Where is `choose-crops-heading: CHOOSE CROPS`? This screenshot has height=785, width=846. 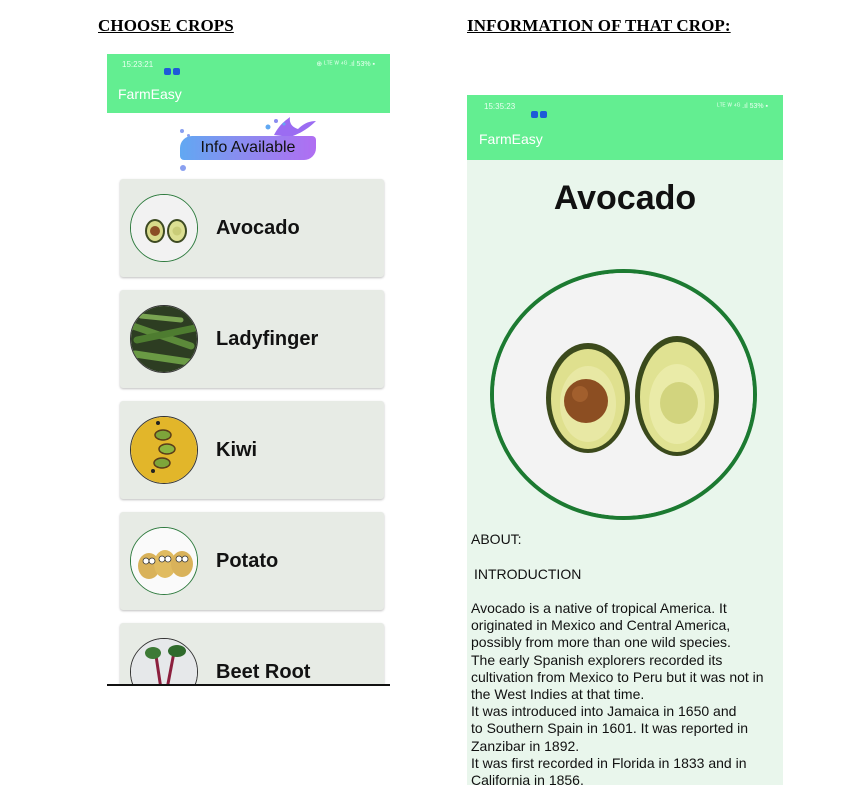 choose-crops-heading: CHOOSE CROPS is located at coordinates (166, 25).